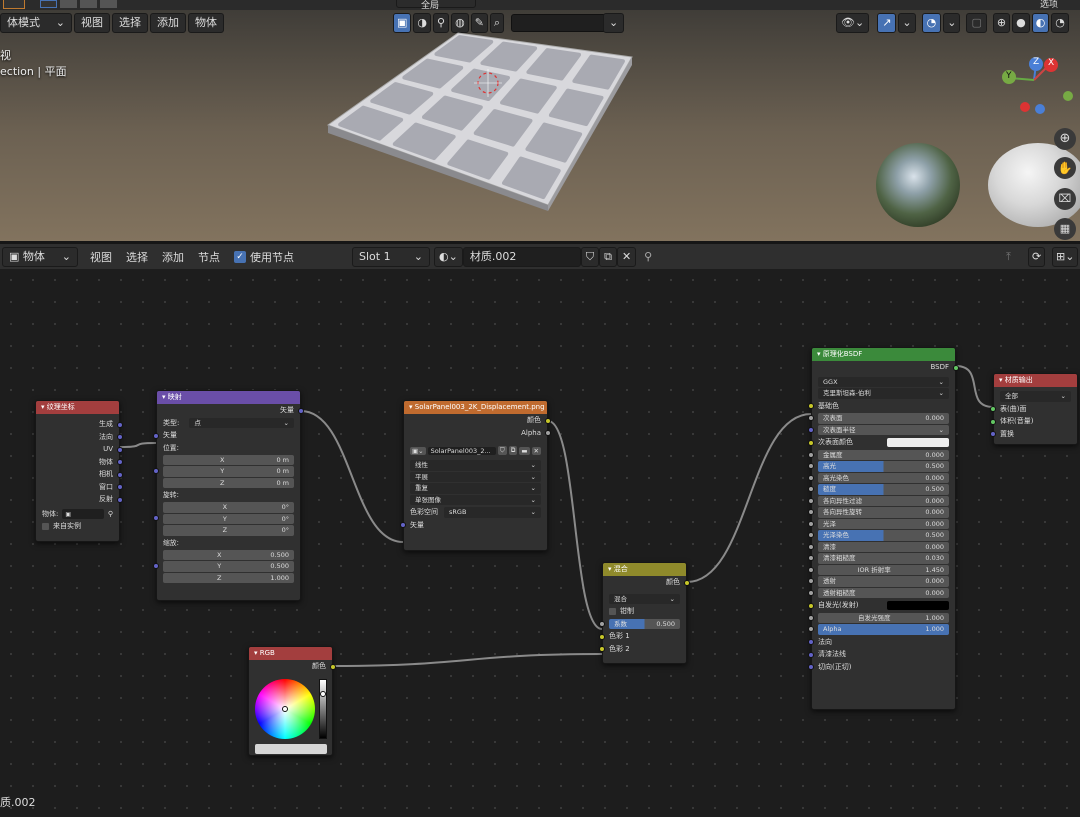 The height and width of the screenshot is (817, 1080). I want to click on bsdf-param-field: 光泽染色 0.500, so click(883, 535).